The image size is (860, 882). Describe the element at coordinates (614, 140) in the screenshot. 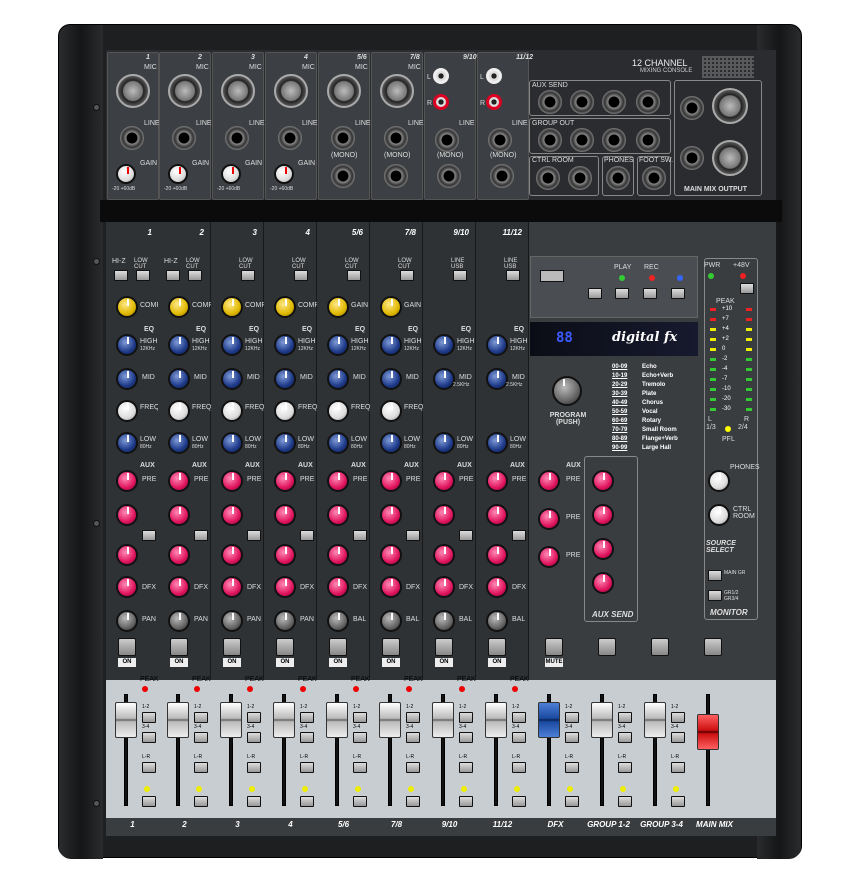

I see `group-out-3-jack` at that location.